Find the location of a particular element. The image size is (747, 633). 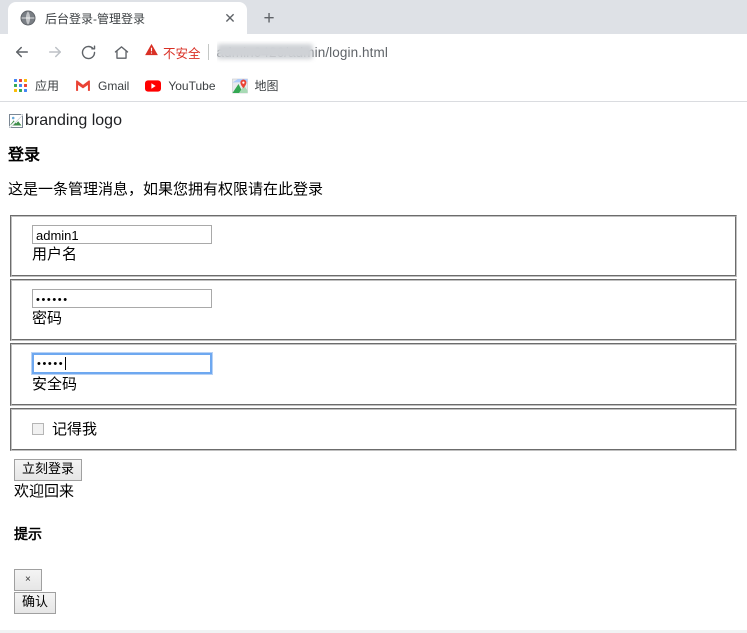

bookmark-gmail: Gmail is located at coordinates (105, 86).